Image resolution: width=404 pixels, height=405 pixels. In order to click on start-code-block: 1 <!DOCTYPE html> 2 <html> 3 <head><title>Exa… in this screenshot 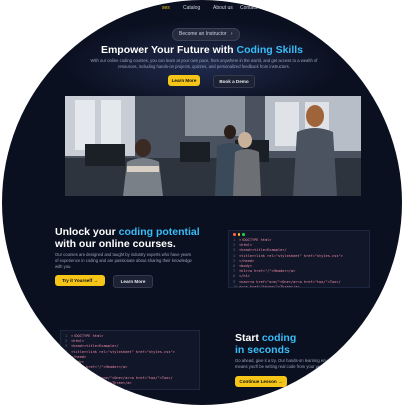, I will do `click(130, 360)`.